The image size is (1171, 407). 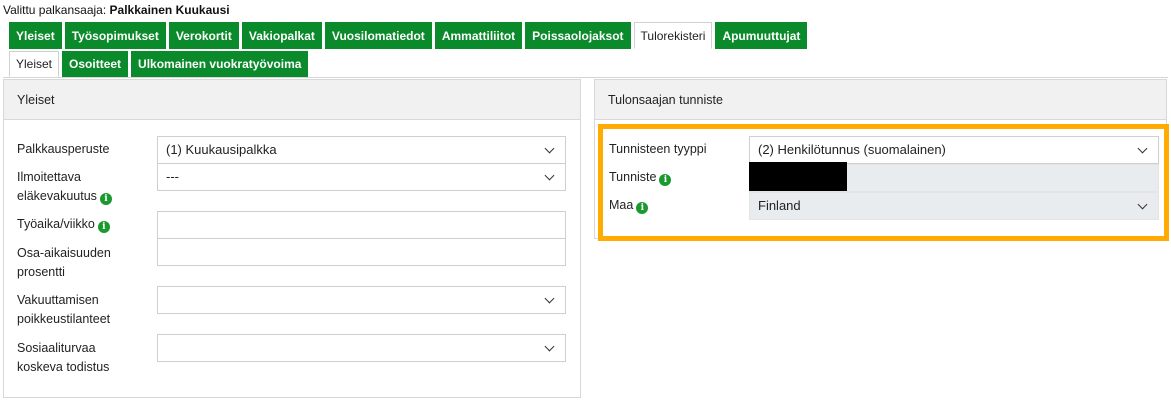 I want to click on general-panel-title: Yleiset, so click(x=292, y=100).